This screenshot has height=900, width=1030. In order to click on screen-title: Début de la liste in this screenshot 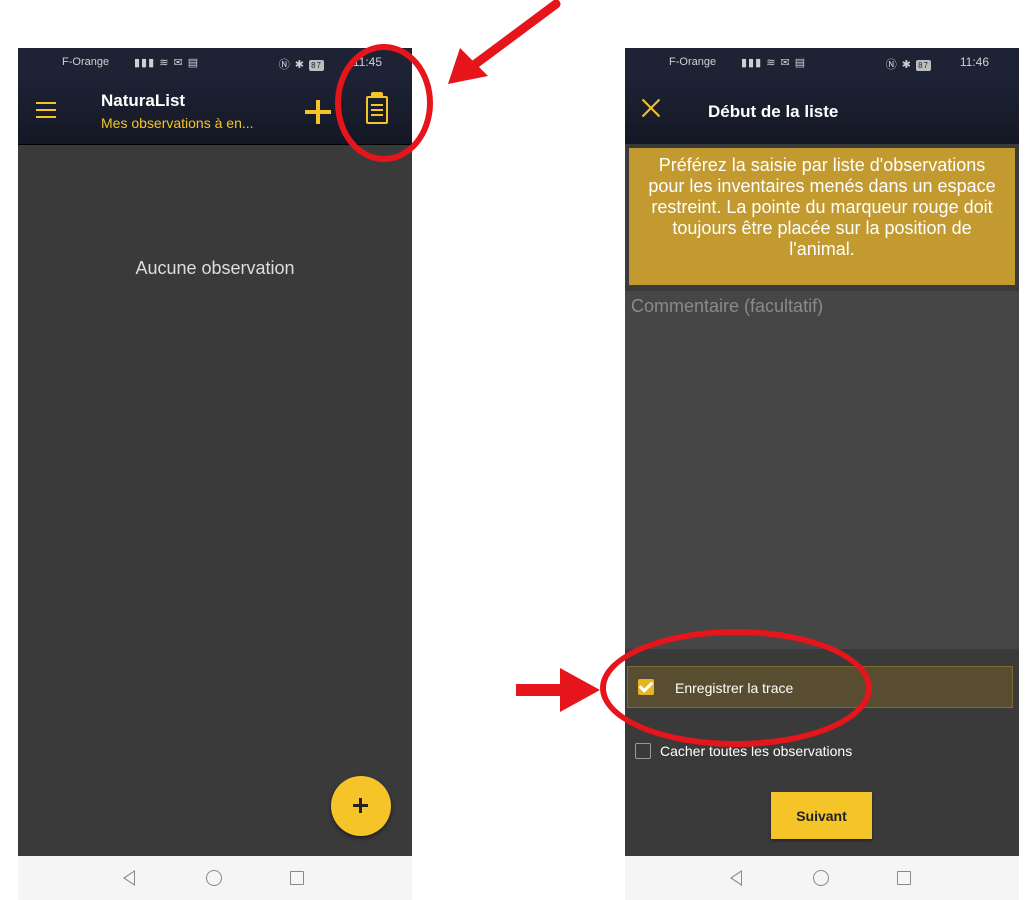, I will do `click(773, 111)`.